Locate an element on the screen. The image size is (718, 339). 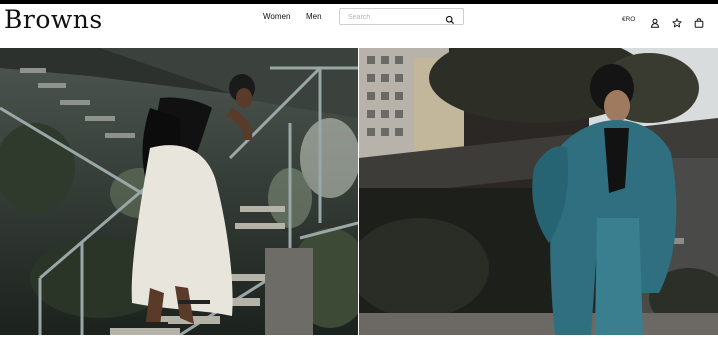
brand-logo: Browns is located at coordinates (53, 20).